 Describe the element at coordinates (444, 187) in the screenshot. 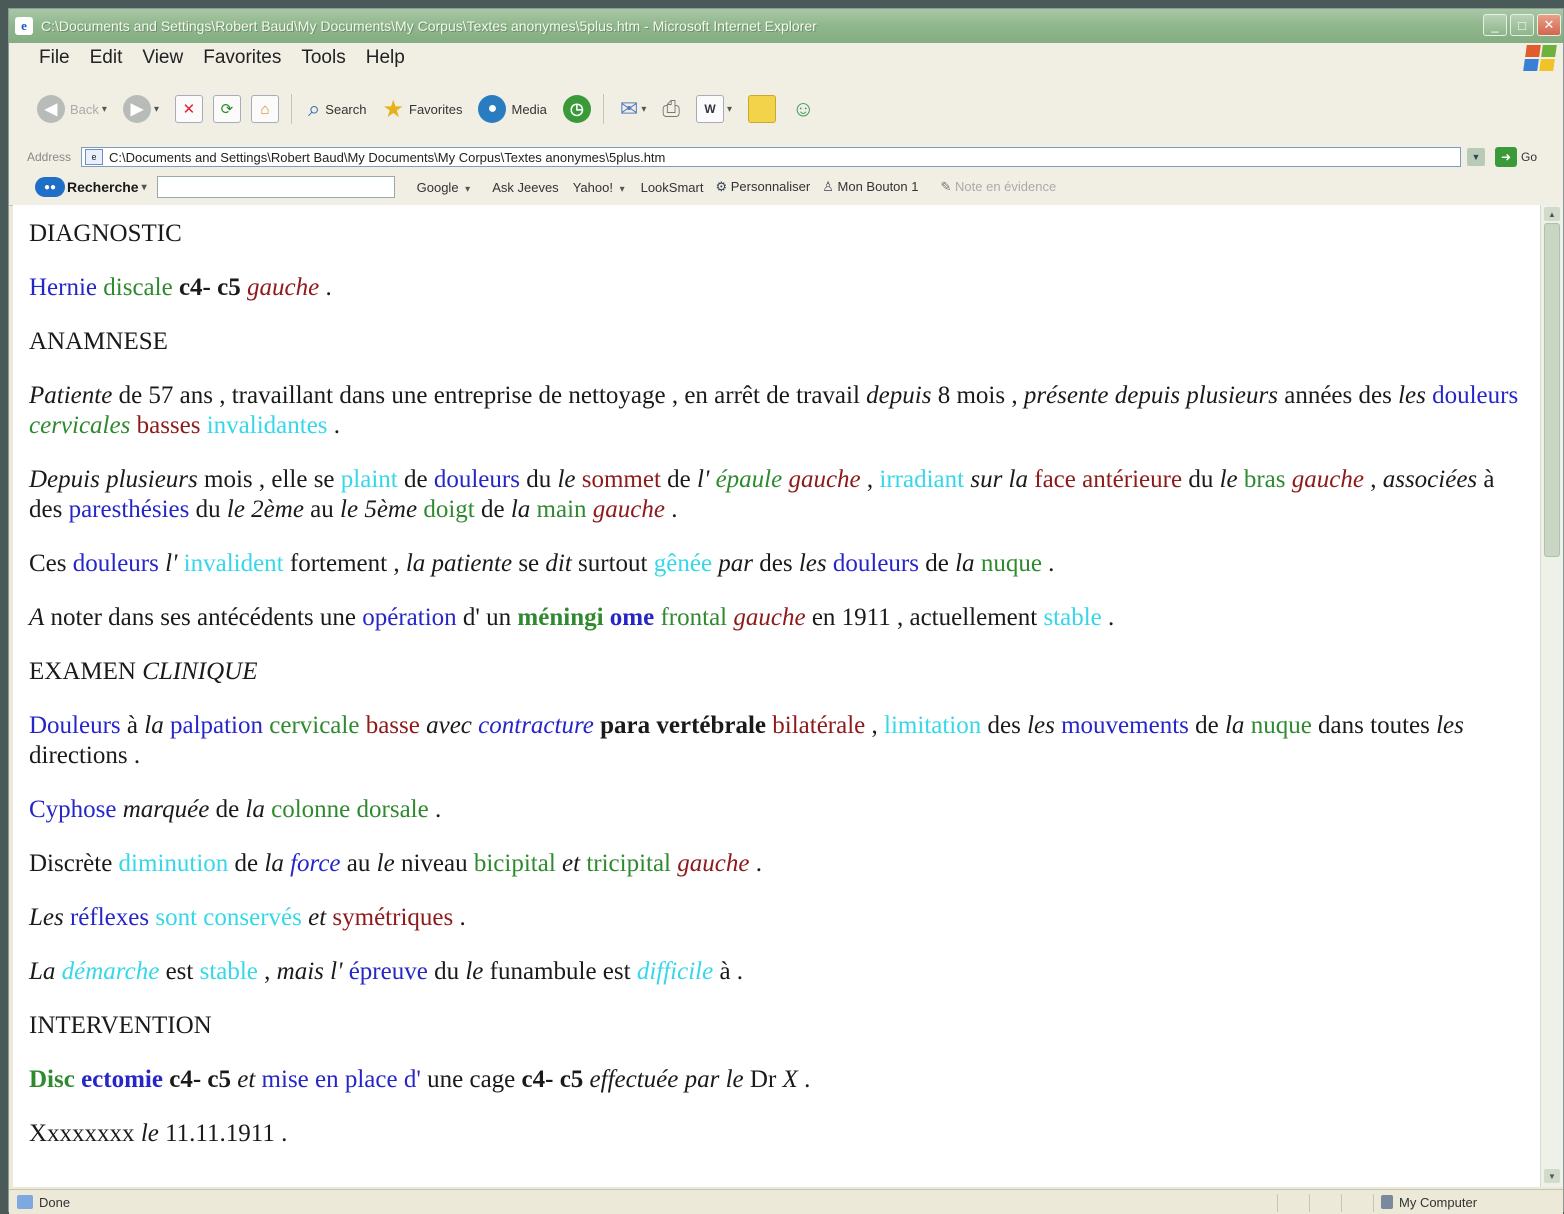

I see `link-google: Google ▾` at that location.